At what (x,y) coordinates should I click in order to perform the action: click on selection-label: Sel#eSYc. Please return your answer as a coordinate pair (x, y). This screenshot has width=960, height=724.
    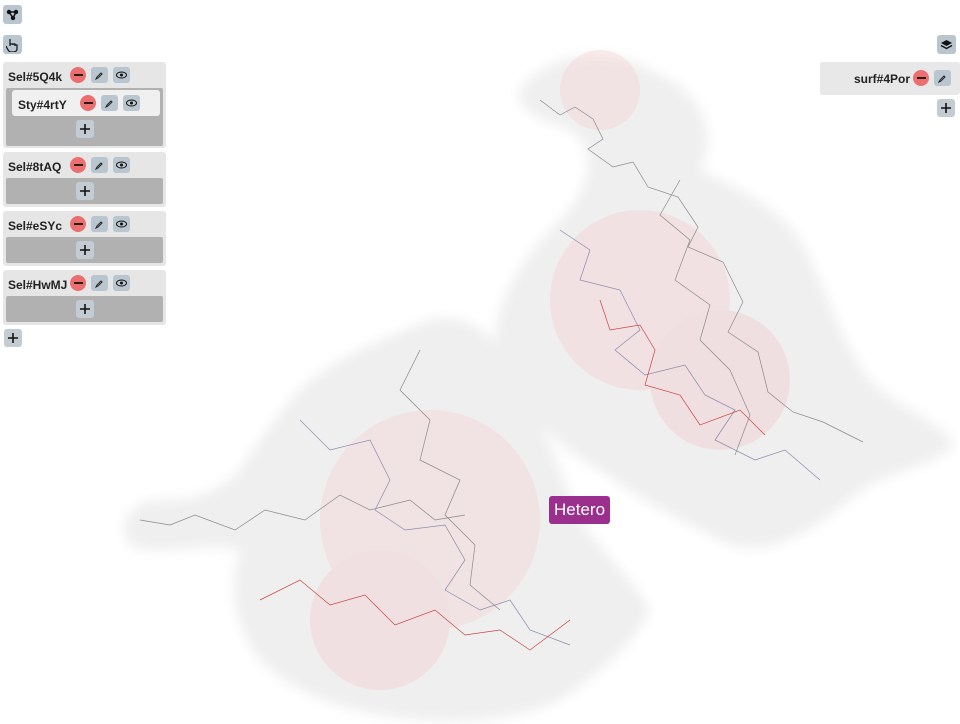
    Looking at the image, I should click on (35, 226).